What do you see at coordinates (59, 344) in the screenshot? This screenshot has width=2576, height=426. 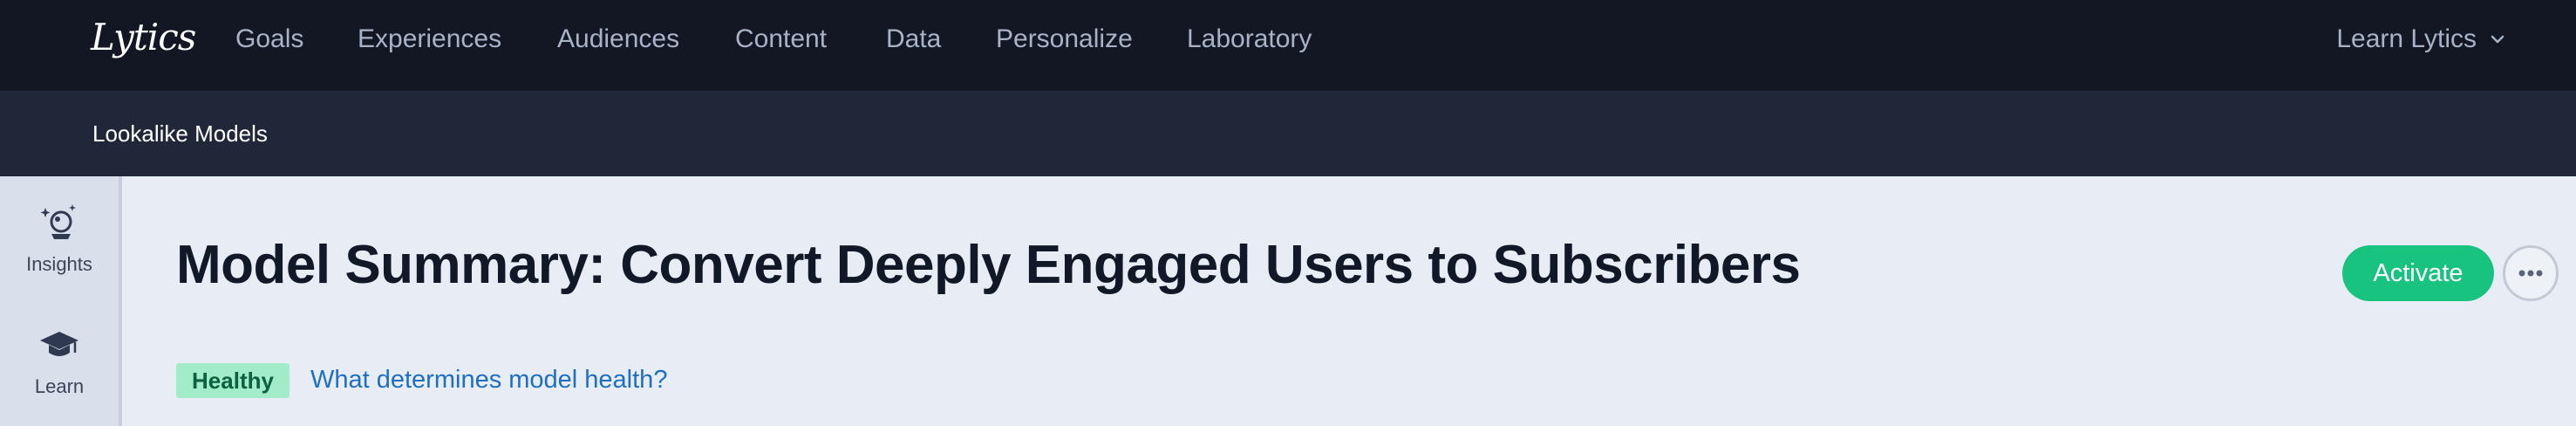 I see `graduation-cap-icon` at bounding box center [59, 344].